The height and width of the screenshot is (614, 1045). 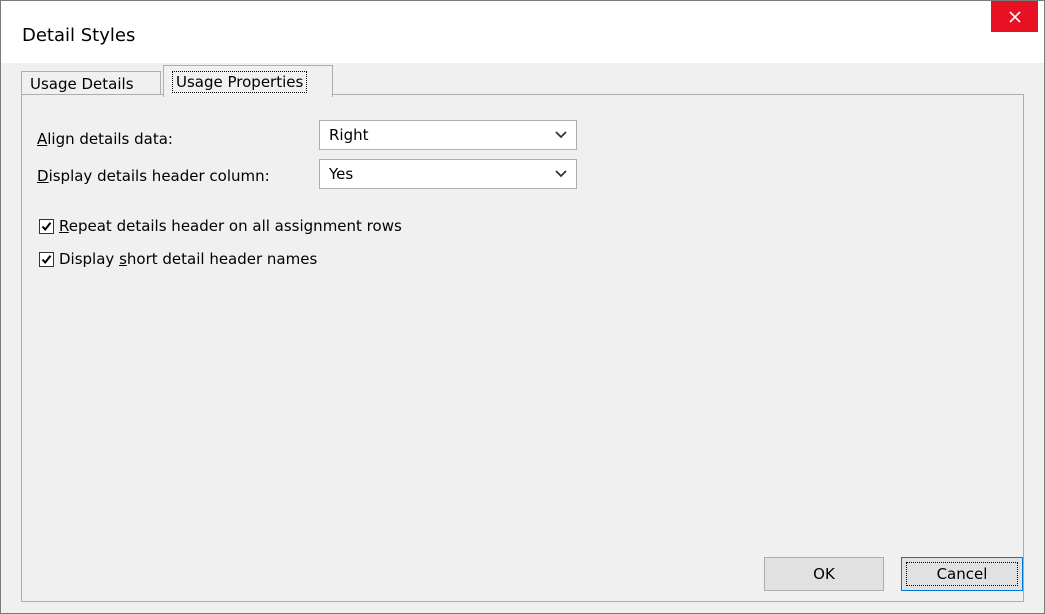 I want to click on align-details-select: Right, so click(x=448, y=135).